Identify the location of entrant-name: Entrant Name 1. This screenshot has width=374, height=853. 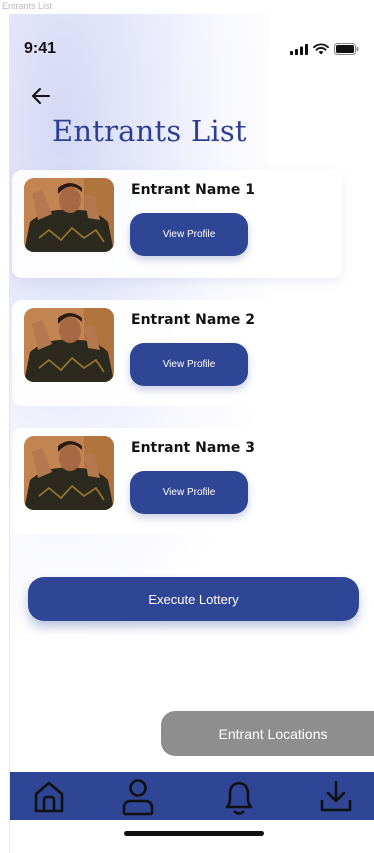
(193, 190).